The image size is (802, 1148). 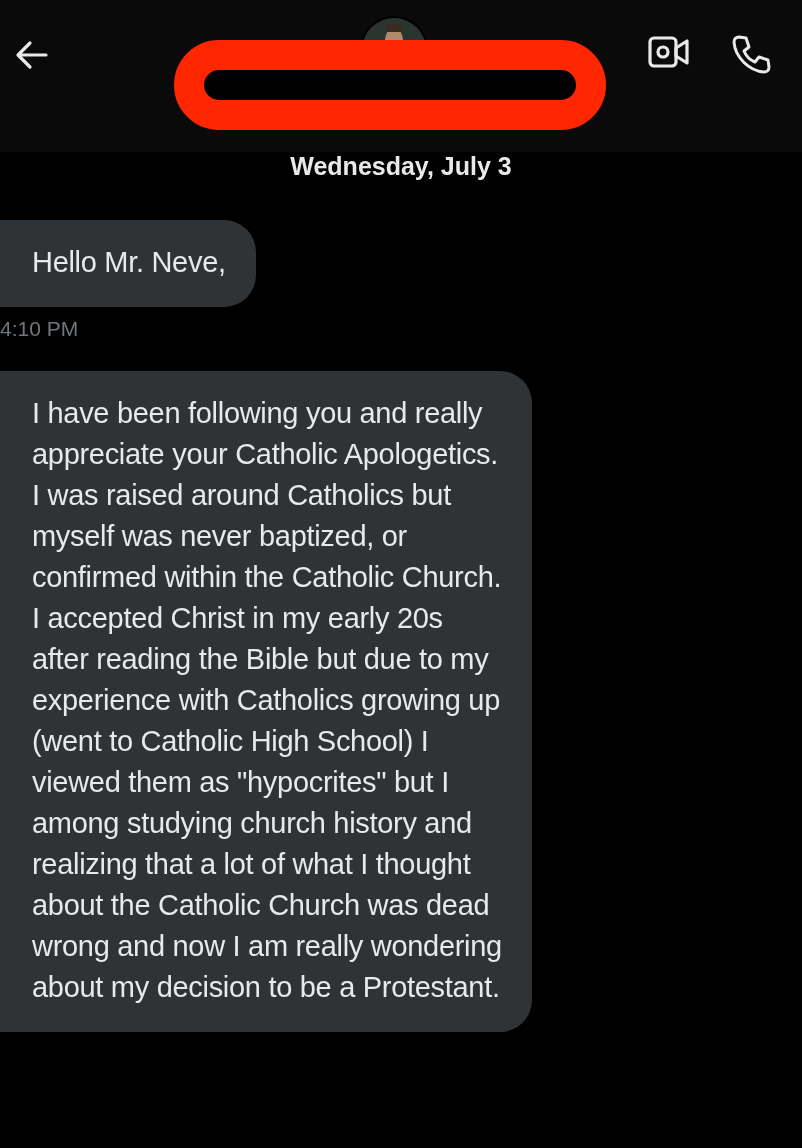 I want to click on message-bubble: Hello Mr. Neve,, so click(x=128, y=263).